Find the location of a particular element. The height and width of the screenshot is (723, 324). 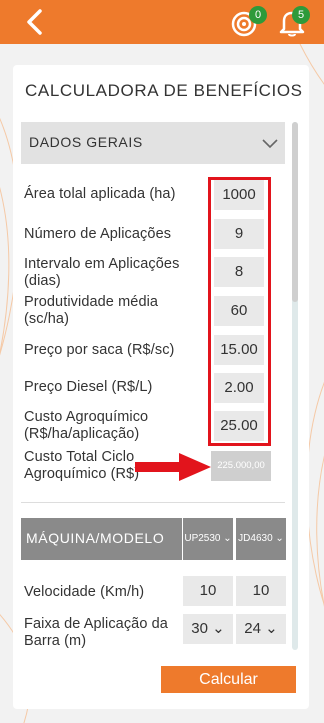

model2-select: JD4630 ⌄ is located at coordinates (261, 539).